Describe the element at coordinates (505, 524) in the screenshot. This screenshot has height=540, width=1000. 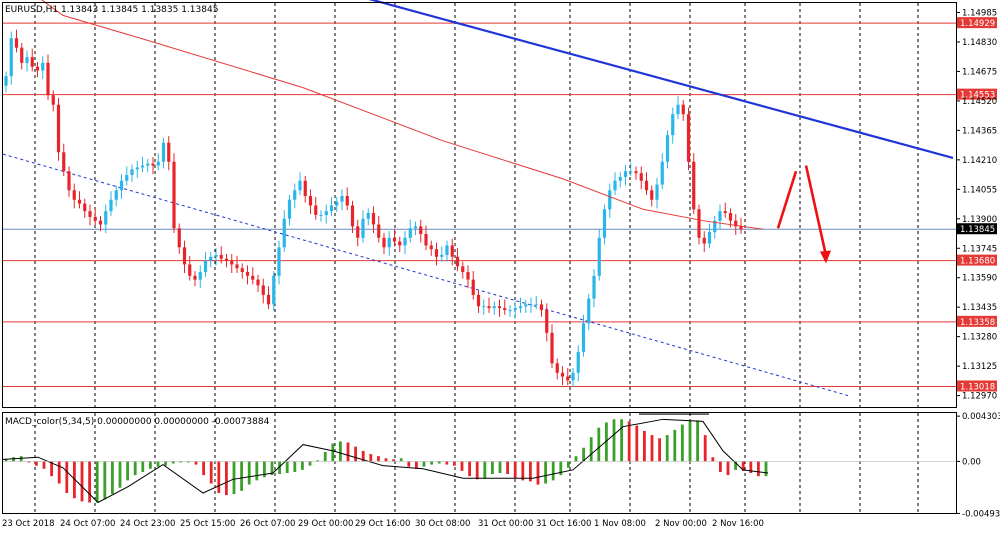
I see `x-tick-label: 31 Oct 00:00` at that location.